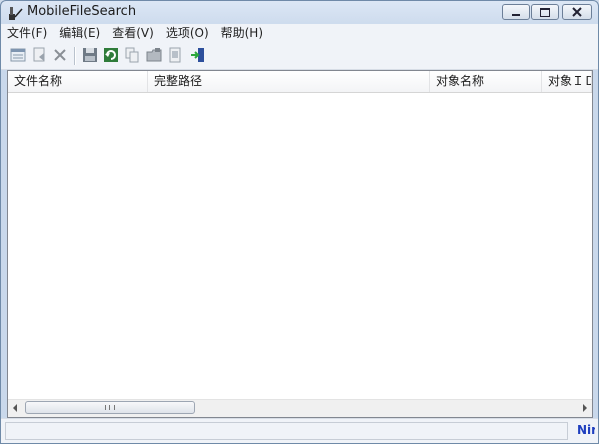  What do you see at coordinates (300, 408) in the screenshot?
I see `horizontal-scrollbar` at bounding box center [300, 408].